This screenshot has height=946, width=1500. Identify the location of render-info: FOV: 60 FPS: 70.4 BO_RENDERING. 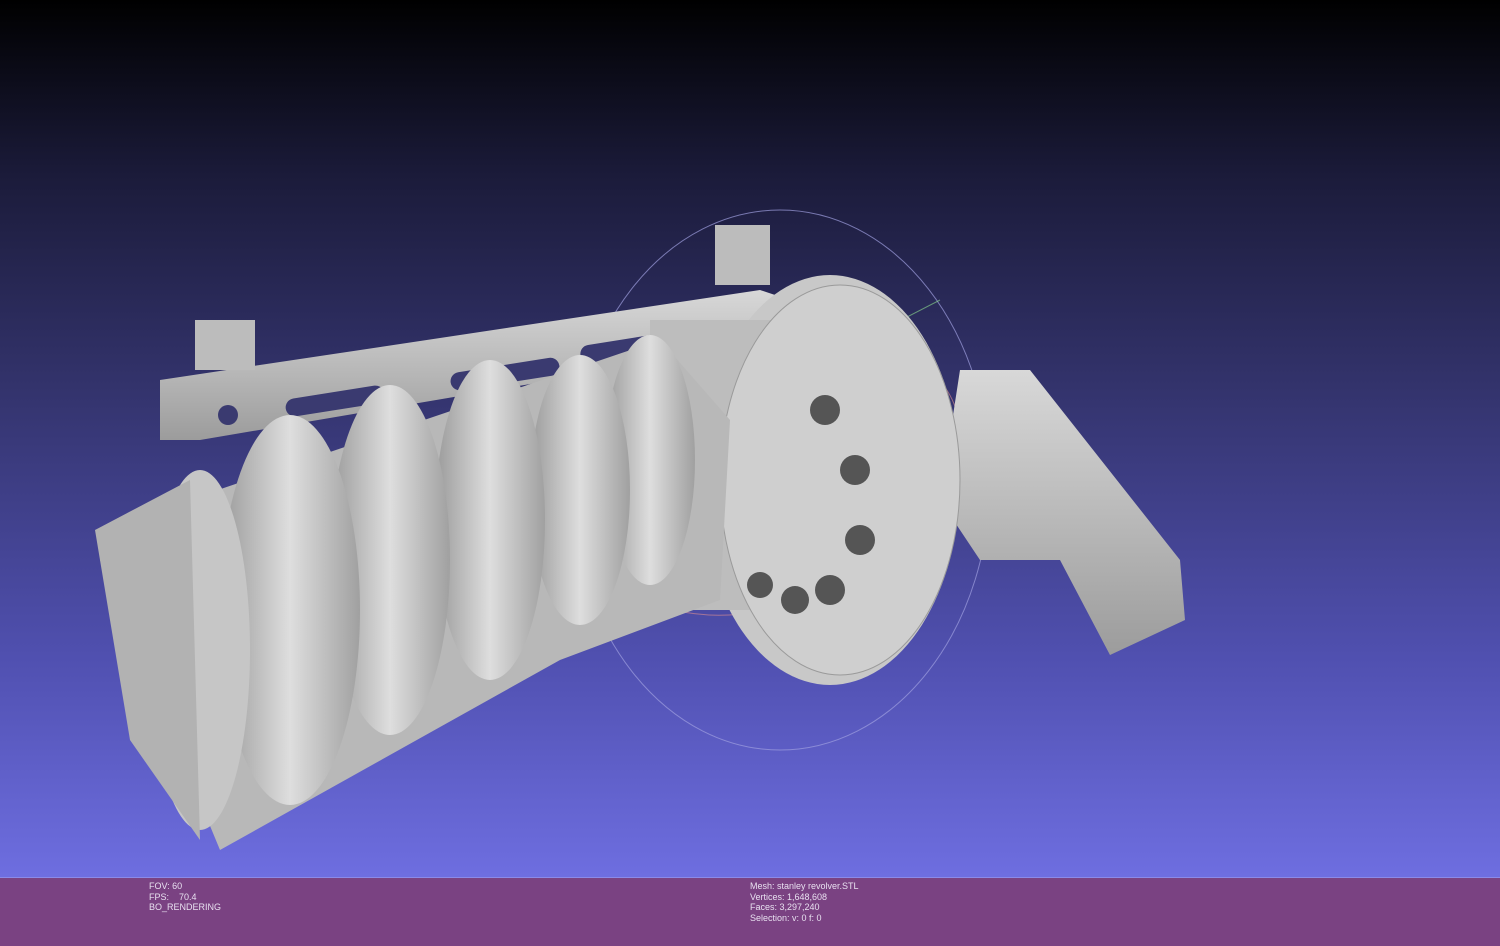
(185, 897).